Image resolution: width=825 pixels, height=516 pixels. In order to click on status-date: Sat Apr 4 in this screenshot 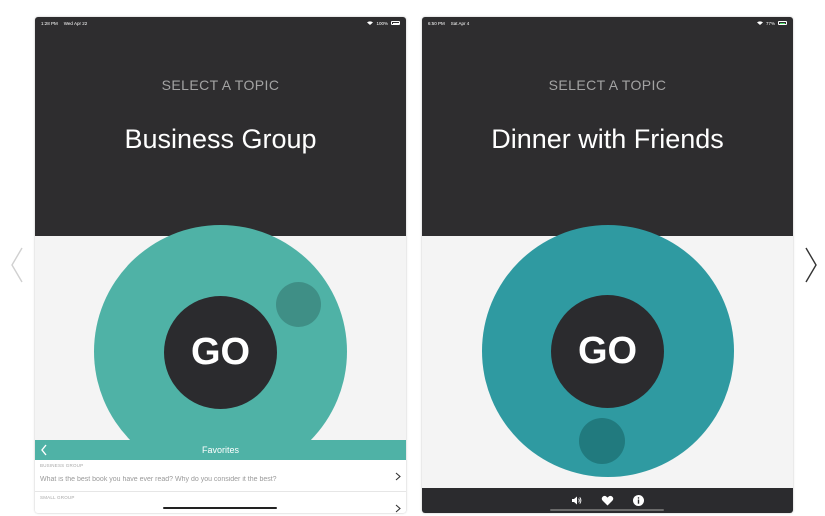, I will do `click(460, 23)`.